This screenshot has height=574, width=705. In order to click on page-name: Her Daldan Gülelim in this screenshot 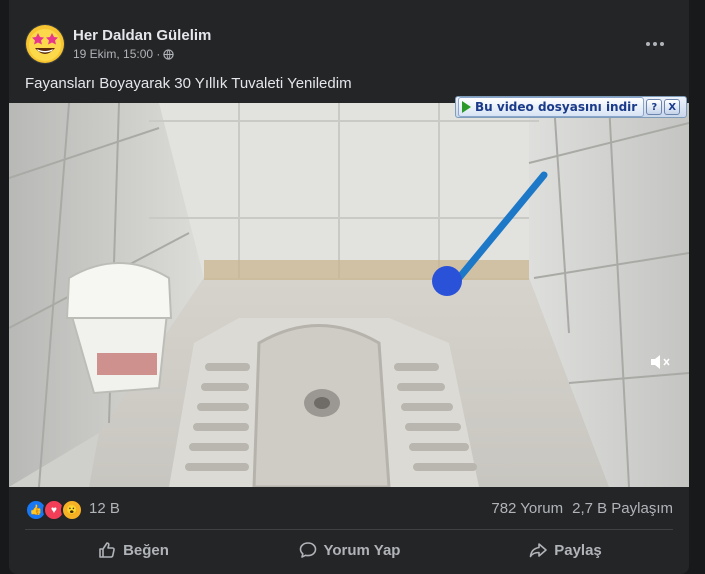, I will do `click(142, 35)`.